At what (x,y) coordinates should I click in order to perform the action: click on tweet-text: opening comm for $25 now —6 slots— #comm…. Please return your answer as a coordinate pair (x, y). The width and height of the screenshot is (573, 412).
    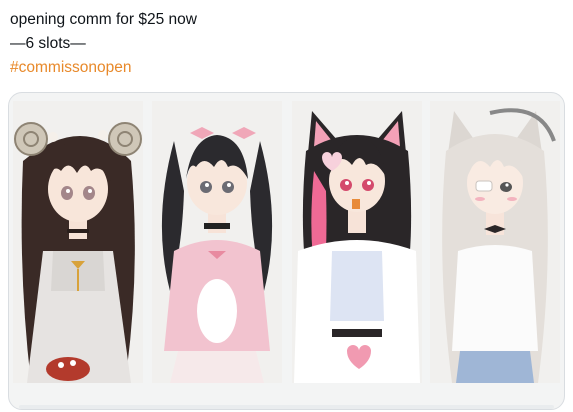
    Looking at the image, I should click on (103, 44).